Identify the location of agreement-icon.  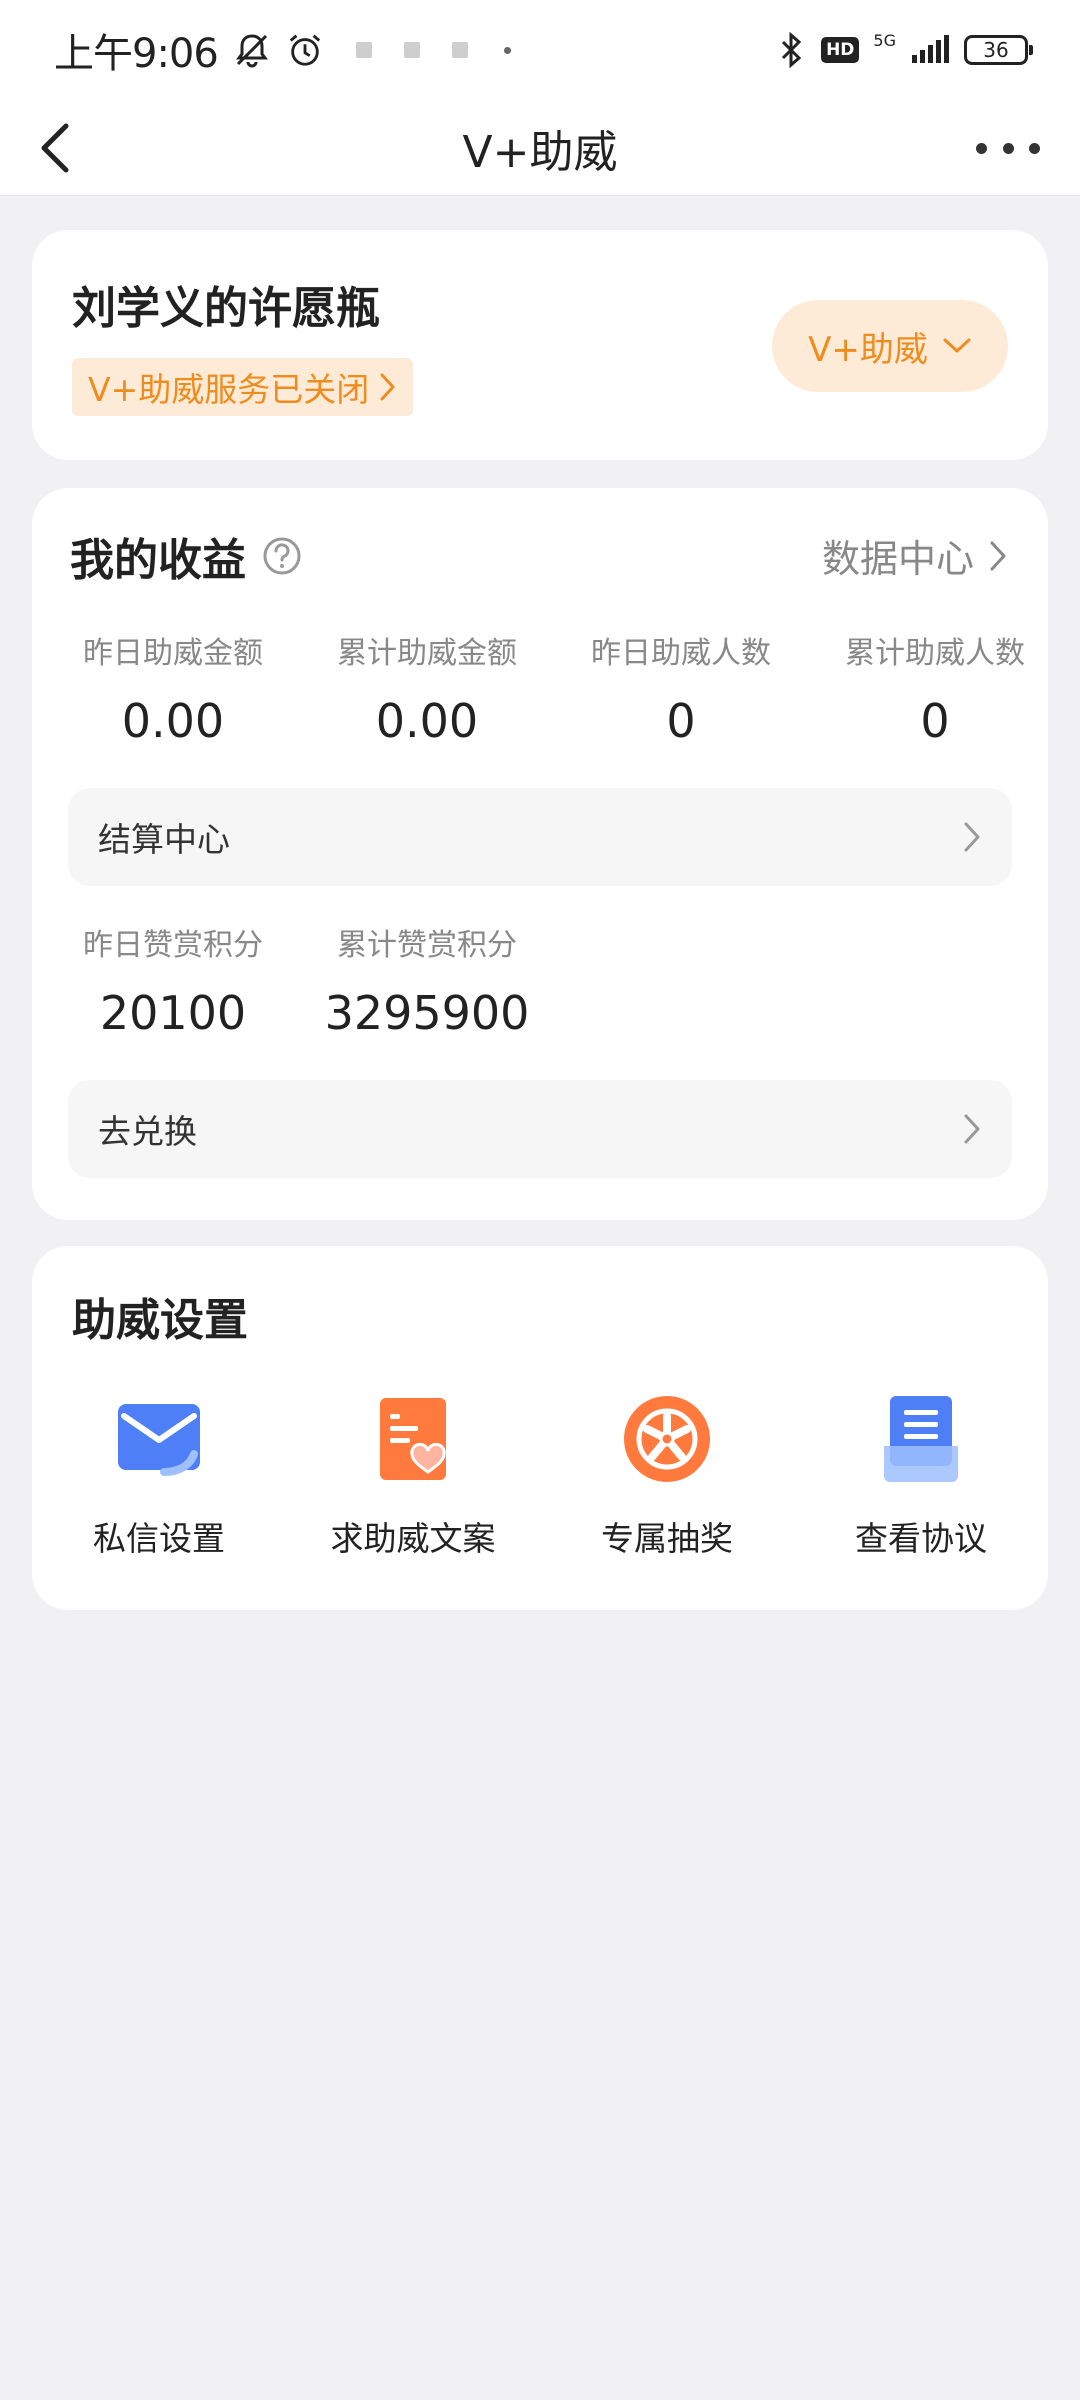
(921, 1439).